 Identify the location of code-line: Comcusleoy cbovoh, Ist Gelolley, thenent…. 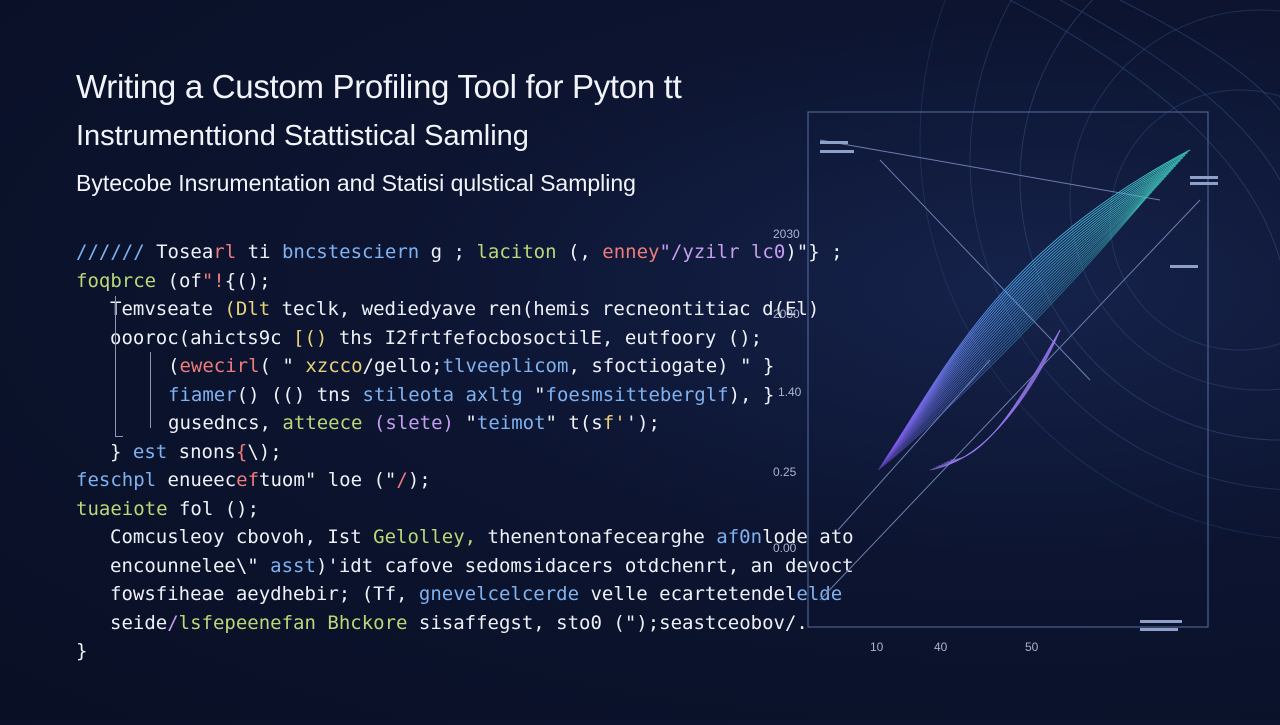
(482, 537).